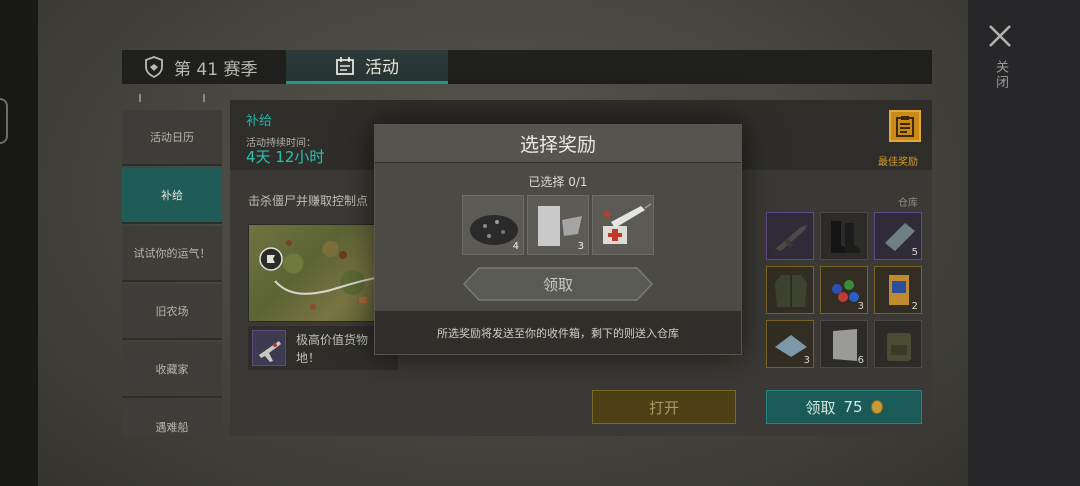 The image size is (1080, 486). What do you see at coordinates (172, 418) in the screenshot?
I see `menu-item-shipwreck: 遇难船` at bounding box center [172, 418].